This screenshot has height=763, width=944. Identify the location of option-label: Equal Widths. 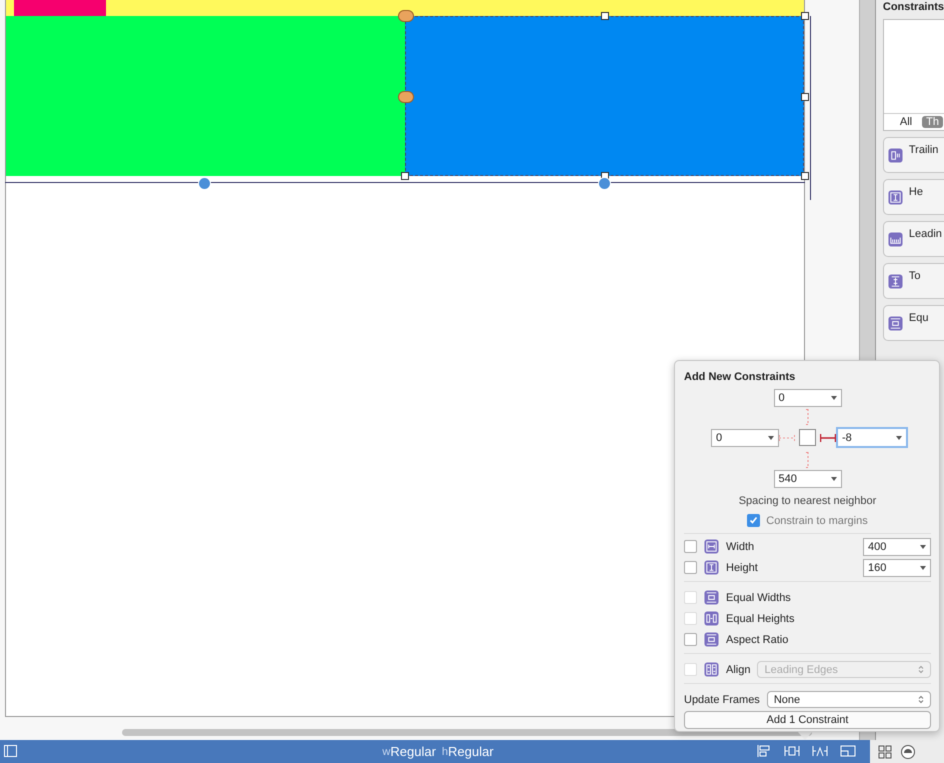
(758, 598).